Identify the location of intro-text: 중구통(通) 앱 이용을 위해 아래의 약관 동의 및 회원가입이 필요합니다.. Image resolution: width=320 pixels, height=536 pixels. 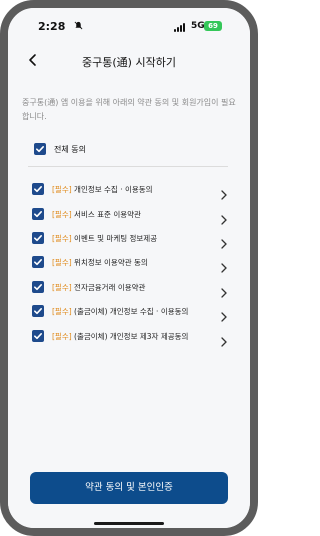
(129, 109).